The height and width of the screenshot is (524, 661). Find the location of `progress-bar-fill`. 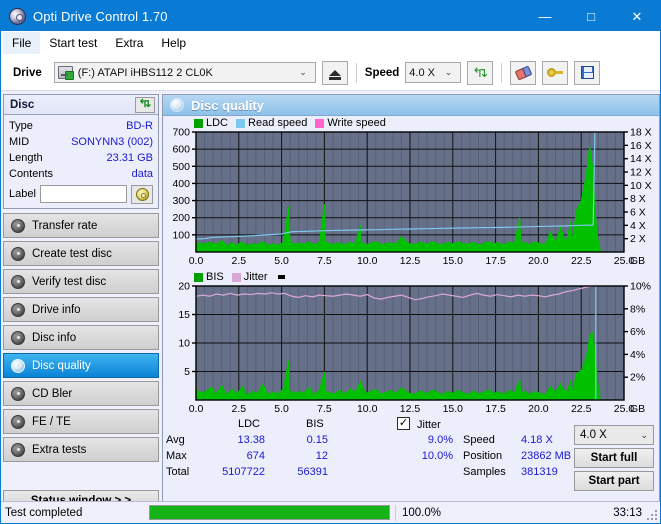

progress-bar-fill is located at coordinates (269, 512).